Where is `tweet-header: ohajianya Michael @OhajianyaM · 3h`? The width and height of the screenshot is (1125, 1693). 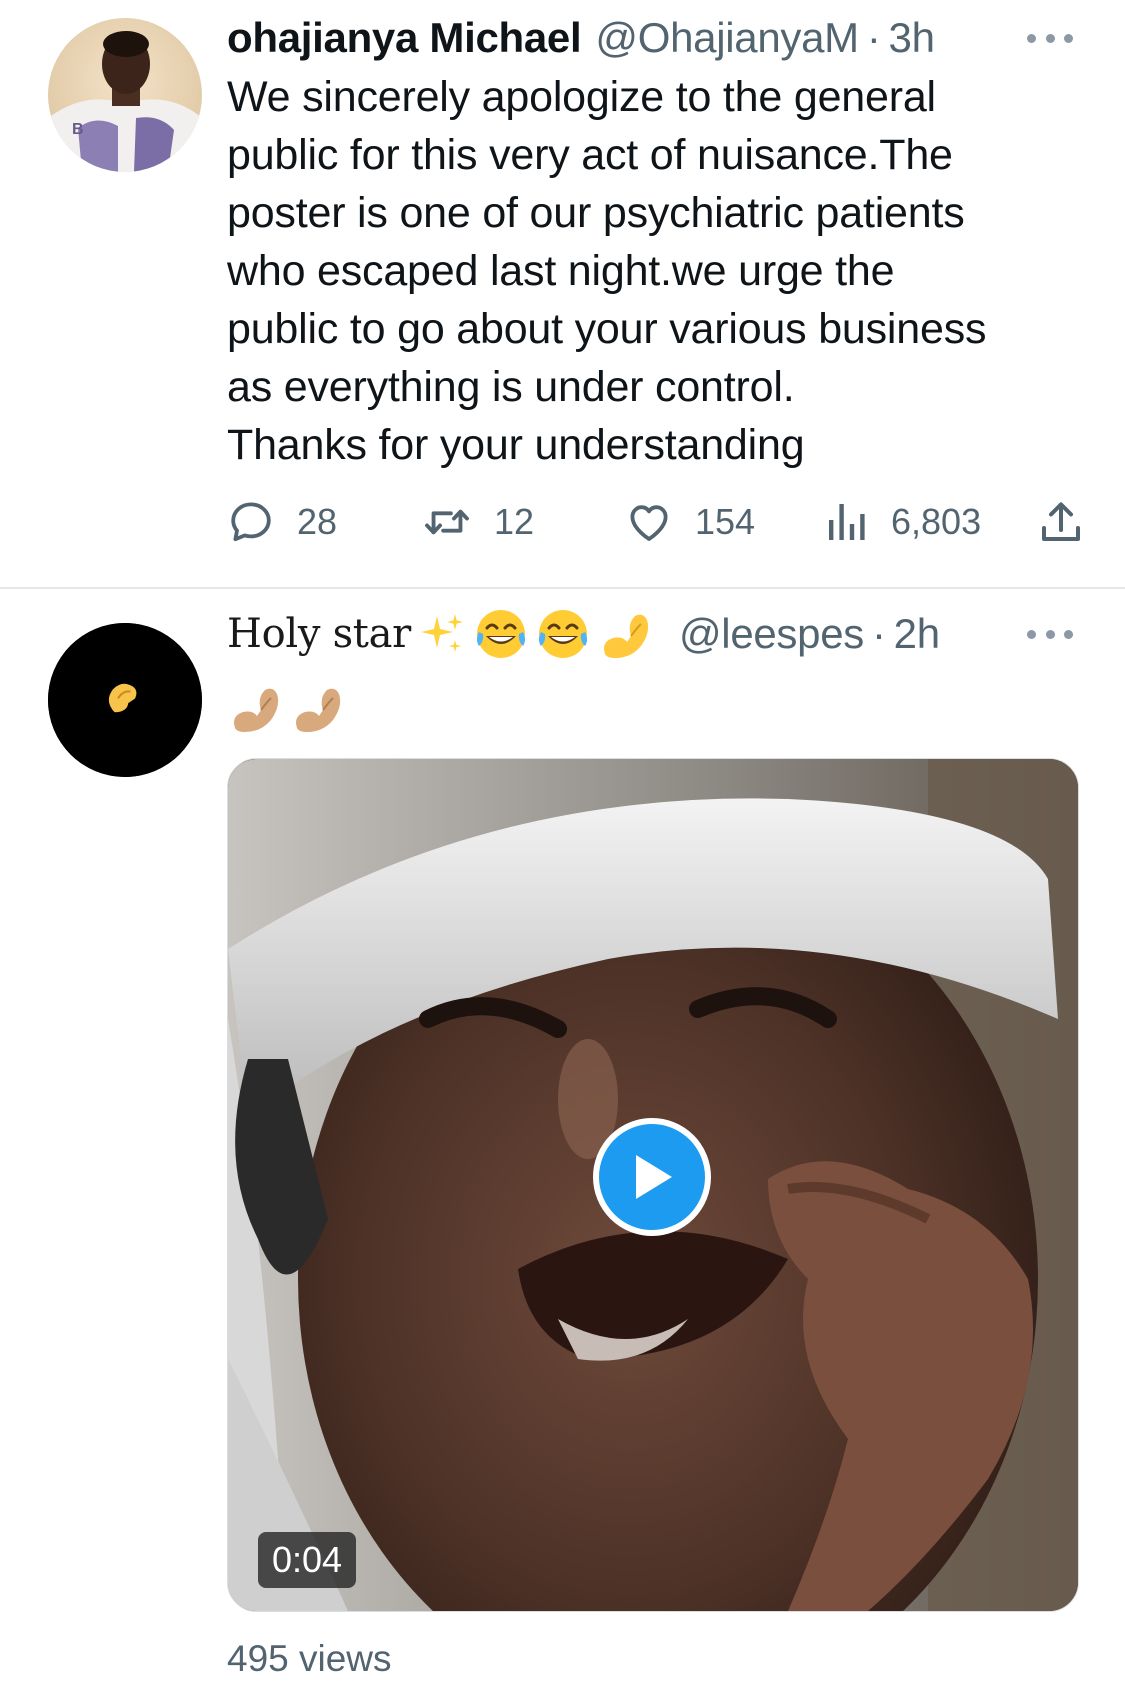 tweet-header: ohajianya Michael @OhajianyaM · 3h is located at coordinates (656, 38).